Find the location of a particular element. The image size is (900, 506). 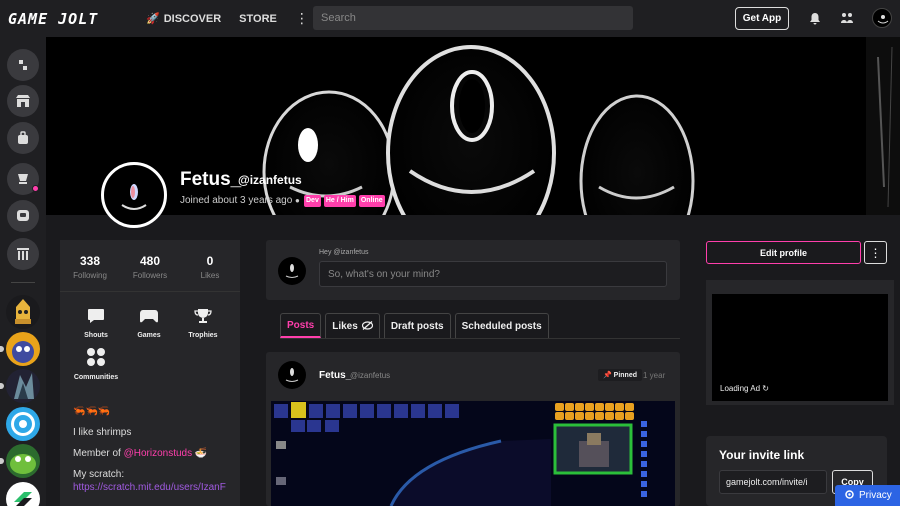

pinned-post: Fetus_ @izanfetus 📌 Pinned 1 year is located at coordinates (473, 429).